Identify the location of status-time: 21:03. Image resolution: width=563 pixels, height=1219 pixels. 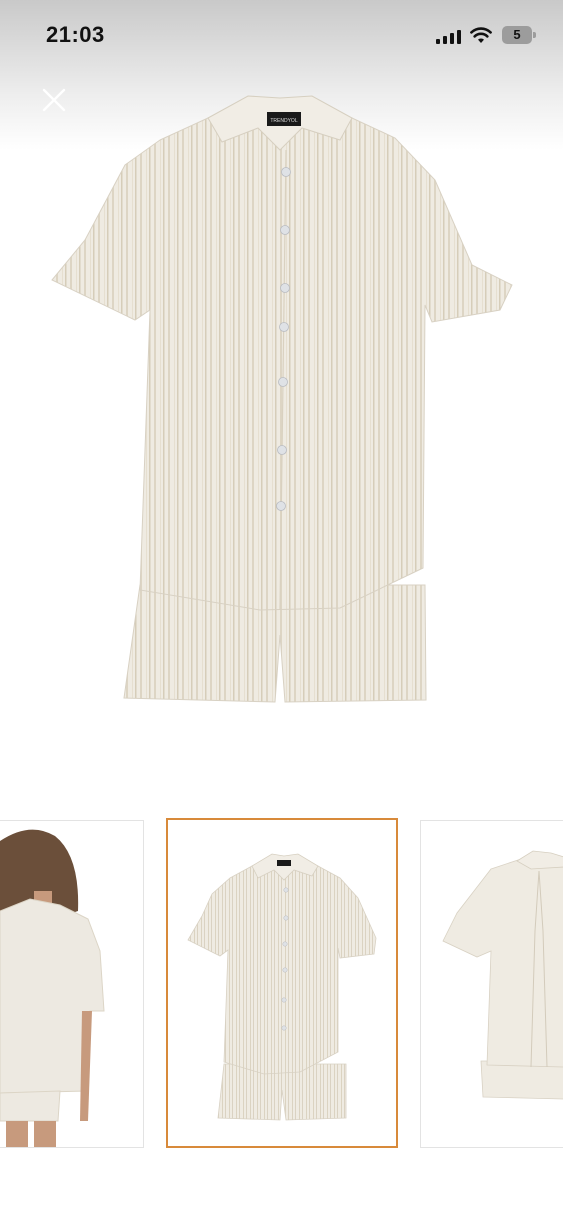
(75, 34).